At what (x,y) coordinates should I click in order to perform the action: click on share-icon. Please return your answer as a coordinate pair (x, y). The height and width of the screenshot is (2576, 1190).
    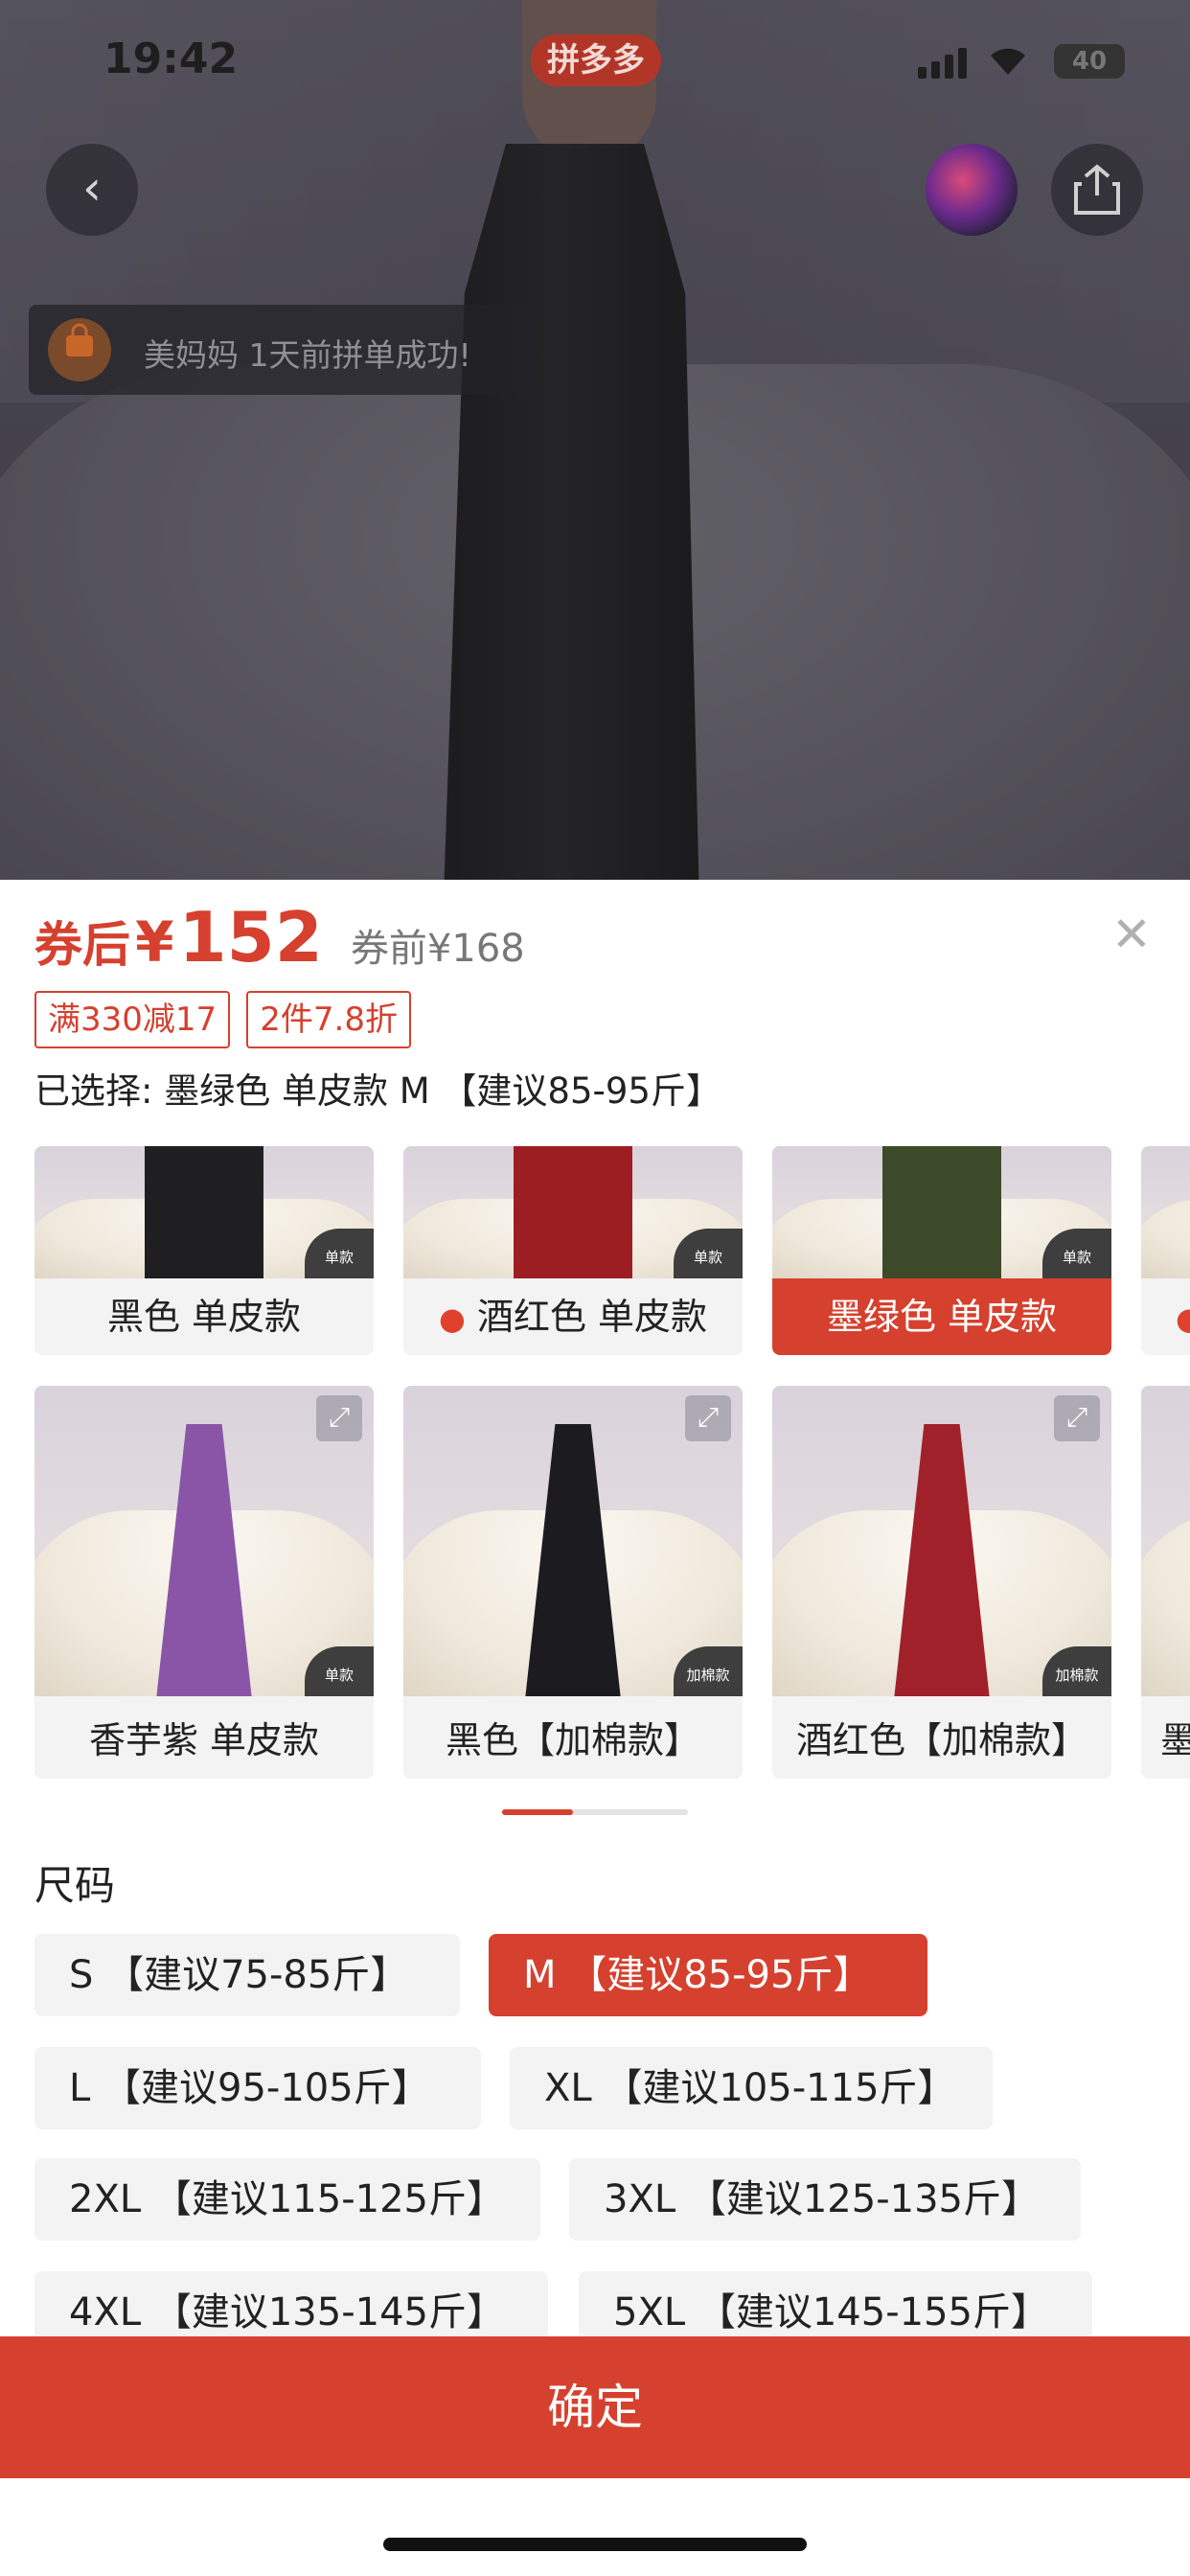
    Looking at the image, I should click on (1097, 189).